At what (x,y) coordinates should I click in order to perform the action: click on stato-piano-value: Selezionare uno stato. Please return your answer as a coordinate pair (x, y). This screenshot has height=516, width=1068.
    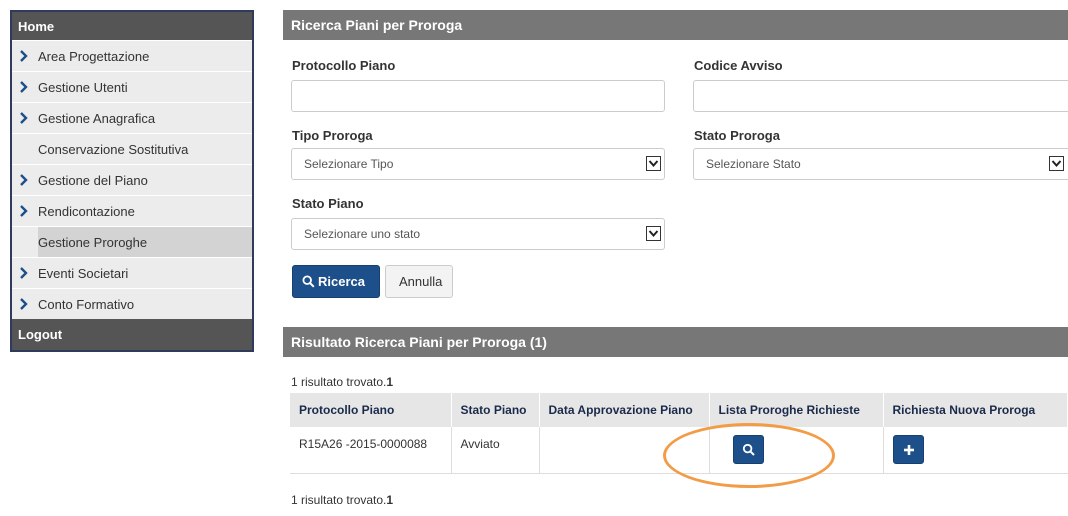
    Looking at the image, I should click on (362, 234).